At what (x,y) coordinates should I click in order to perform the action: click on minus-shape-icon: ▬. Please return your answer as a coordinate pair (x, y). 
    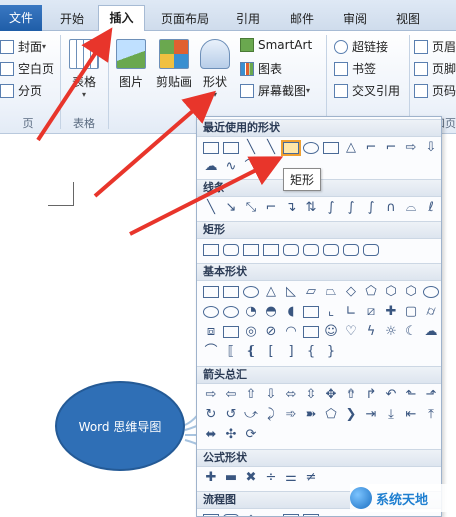
    Looking at the image, I should click on (231, 478).